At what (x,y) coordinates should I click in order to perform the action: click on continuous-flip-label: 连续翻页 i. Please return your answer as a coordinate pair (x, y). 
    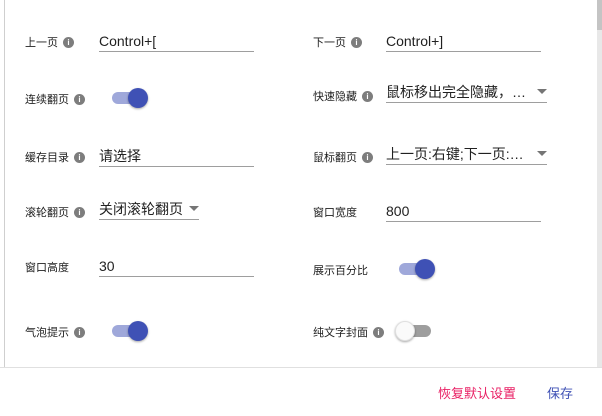
    Looking at the image, I should click on (55, 99).